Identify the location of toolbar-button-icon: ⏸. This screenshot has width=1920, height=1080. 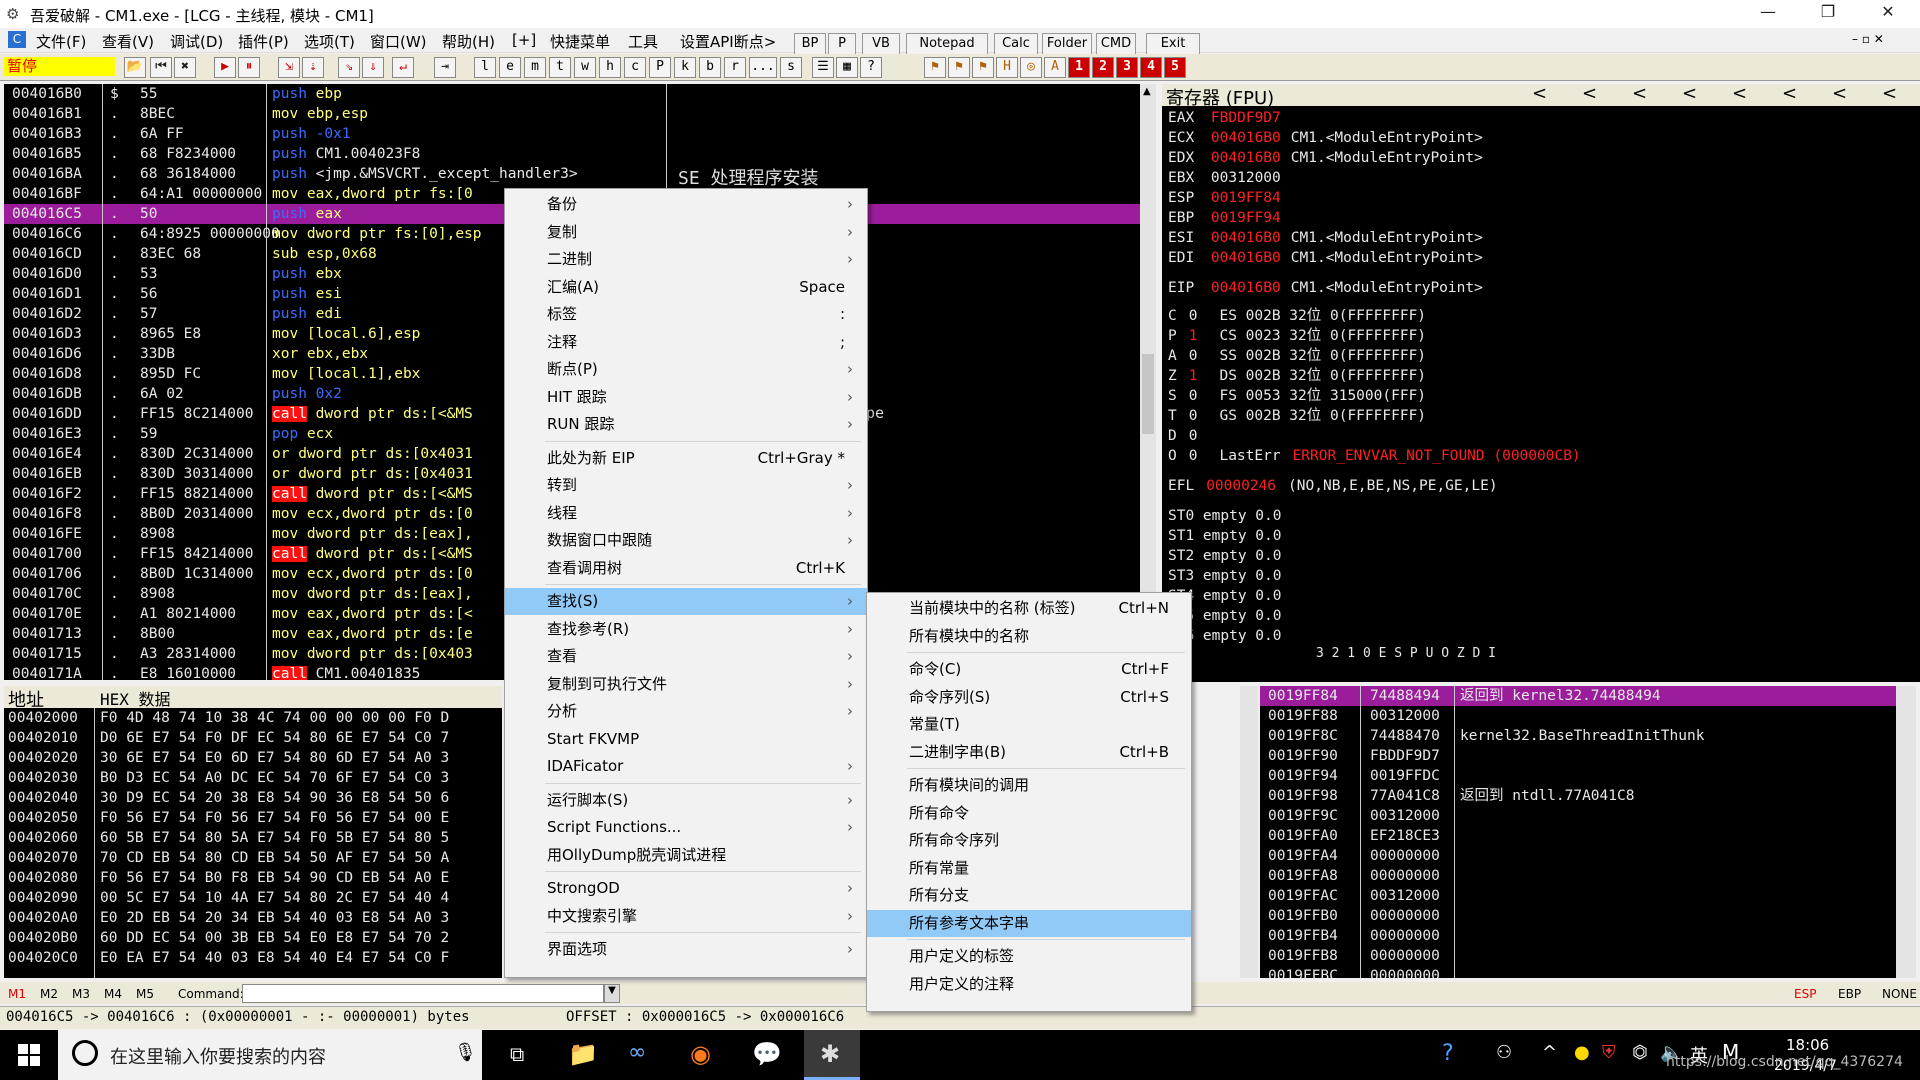
(249, 67).